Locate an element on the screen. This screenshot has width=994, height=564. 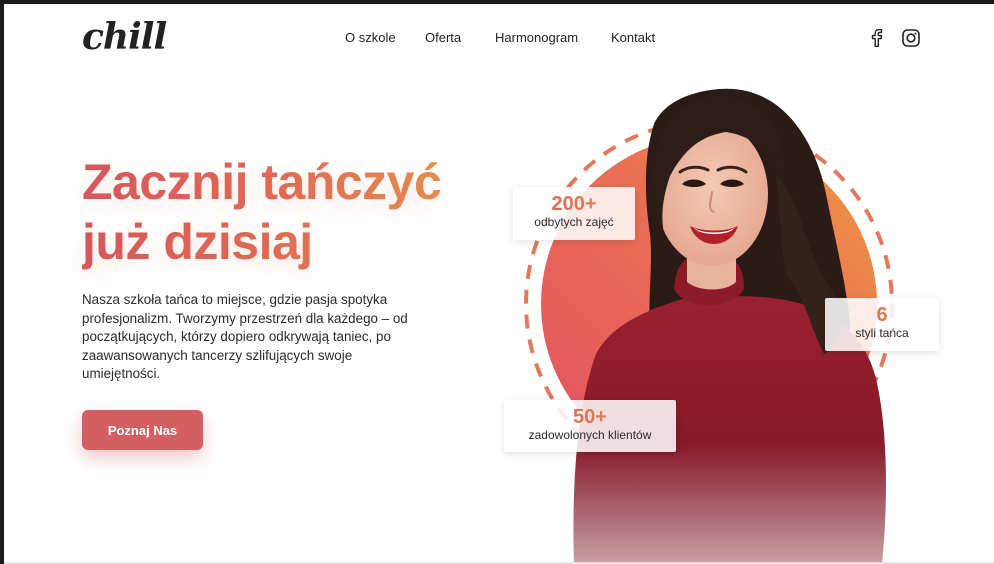
instagram-icon is located at coordinates (911, 38).